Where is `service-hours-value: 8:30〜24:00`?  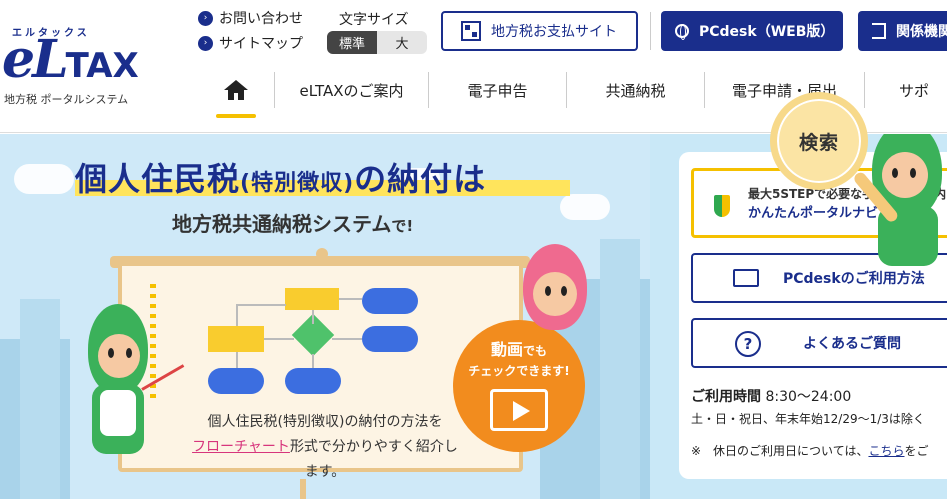
service-hours-value: 8:30〜24:00 is located at coordinates (808, 397).